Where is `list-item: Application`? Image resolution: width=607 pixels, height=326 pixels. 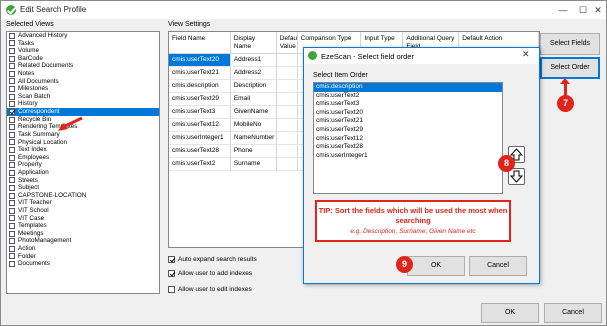 list-item: Application is located at coordinates (83, 173).